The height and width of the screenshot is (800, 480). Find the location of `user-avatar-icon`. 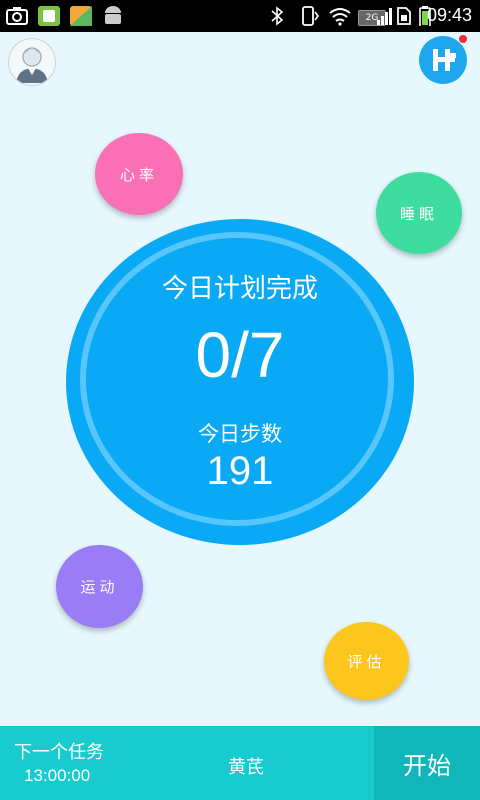

user-avatar-icon is located at coordinates (32, 62).